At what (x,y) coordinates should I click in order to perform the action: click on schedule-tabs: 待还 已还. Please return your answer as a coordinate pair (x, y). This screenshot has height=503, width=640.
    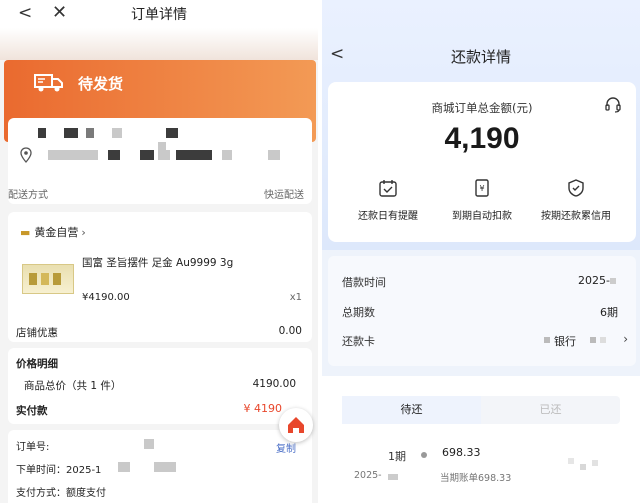
    Looking at the image, I should click on (481, 410).